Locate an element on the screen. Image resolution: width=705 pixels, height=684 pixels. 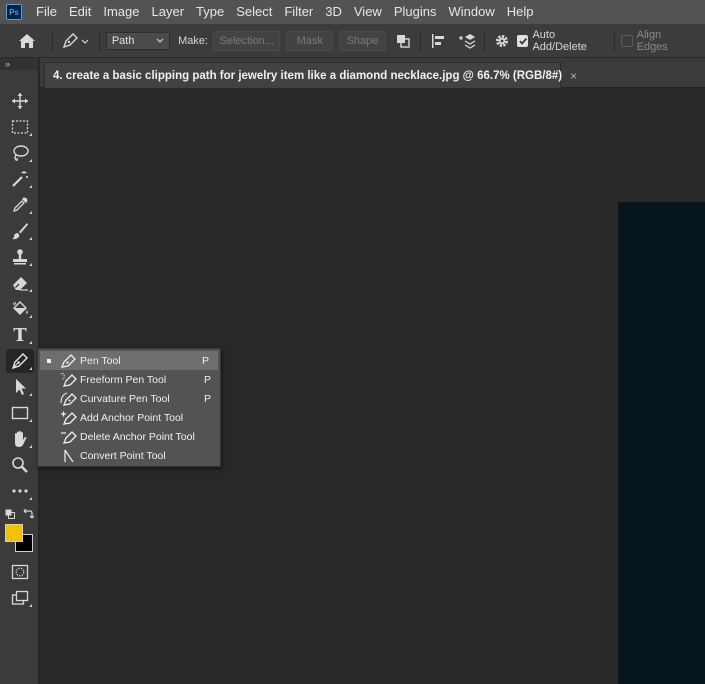
screen-mode-icon is located at coordinates (20, 597).